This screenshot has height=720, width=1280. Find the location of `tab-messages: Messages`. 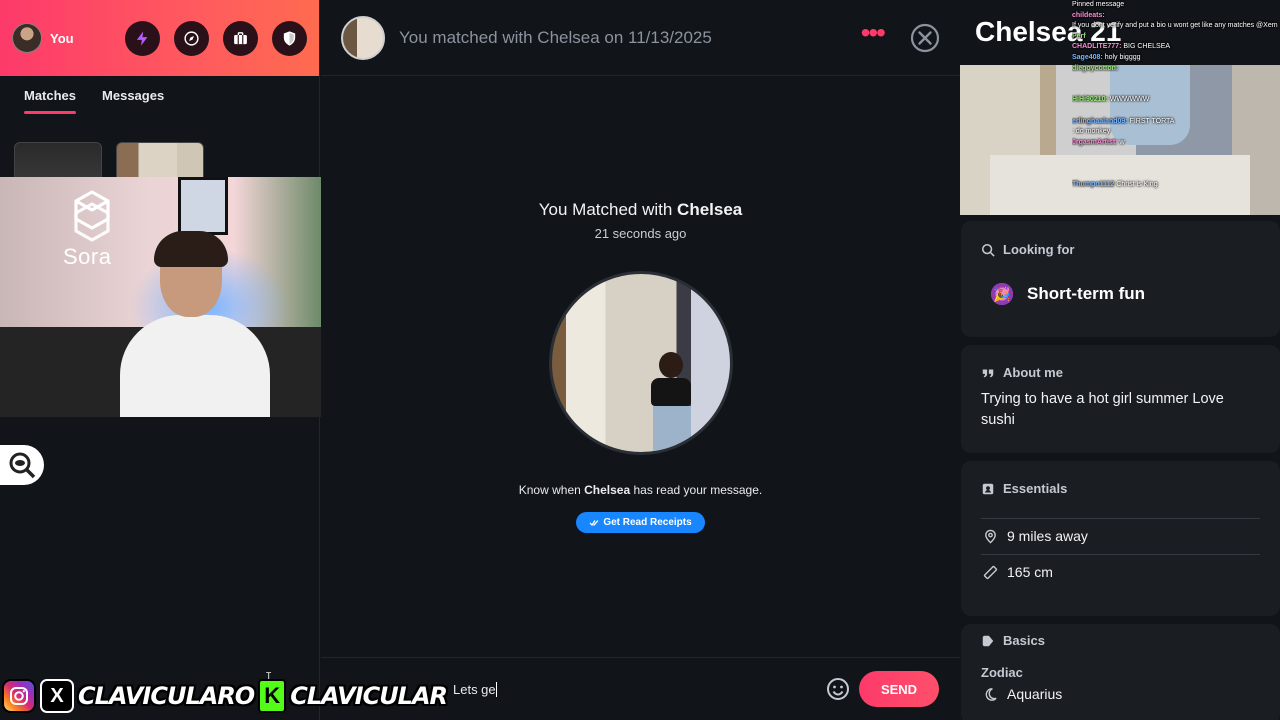

tab-messages: Messages is located at coordinates (133, 100).